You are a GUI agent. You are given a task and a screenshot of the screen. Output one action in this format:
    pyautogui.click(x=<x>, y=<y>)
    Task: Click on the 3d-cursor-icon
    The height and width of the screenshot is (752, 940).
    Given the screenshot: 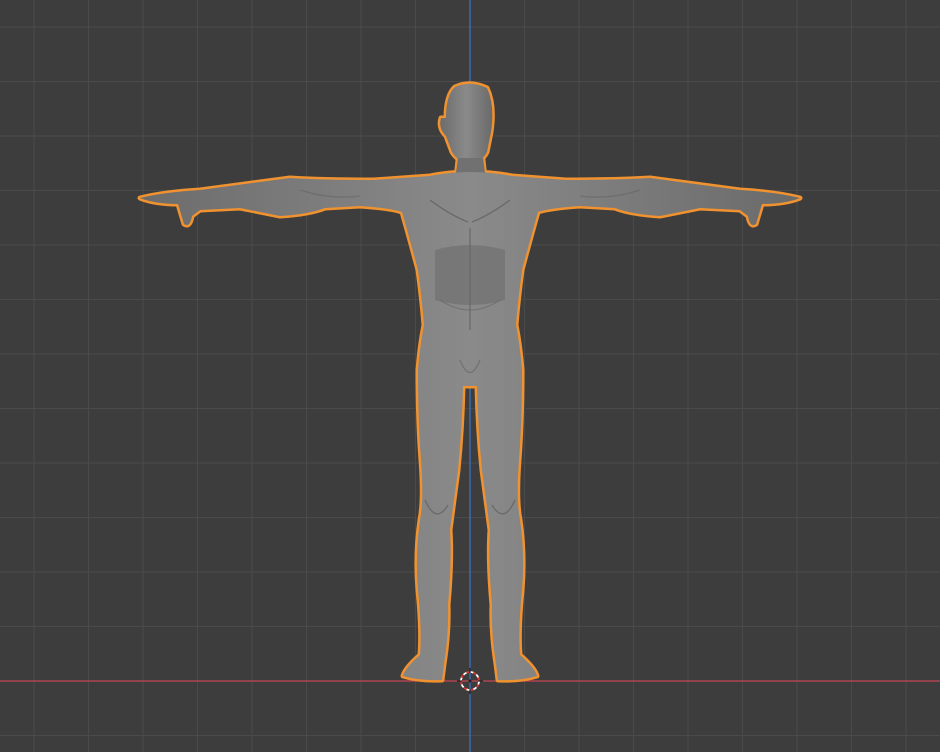 What is the action you would take?
    pyautogui.click(x=470, y=681)
    